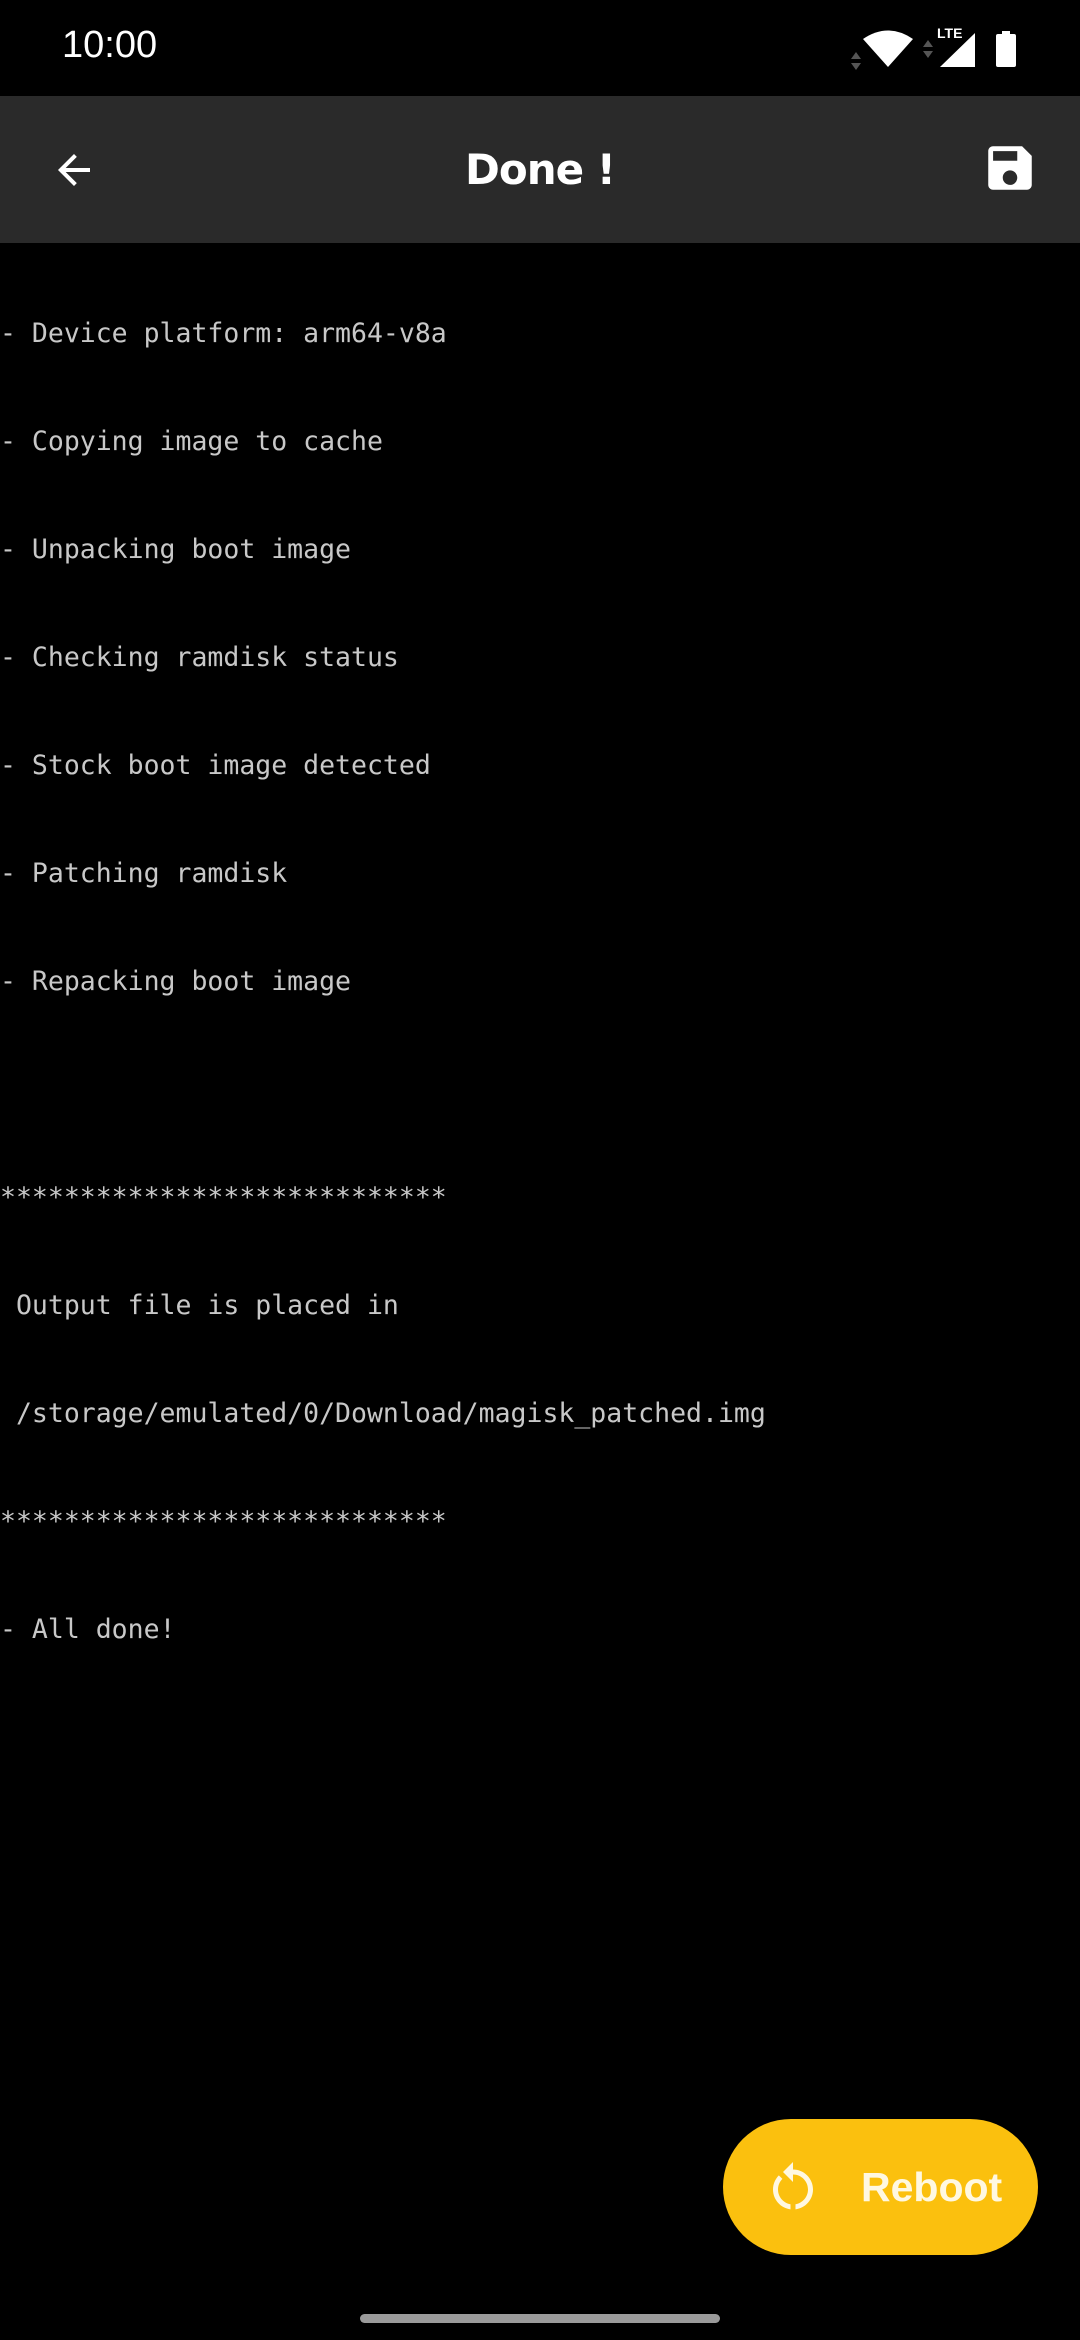 The image size is (1080, 2340). What do you see at coordinates (856, 61) in the screenshot?
I see `wifi-activity-icon` at bounding box center [856, 61].